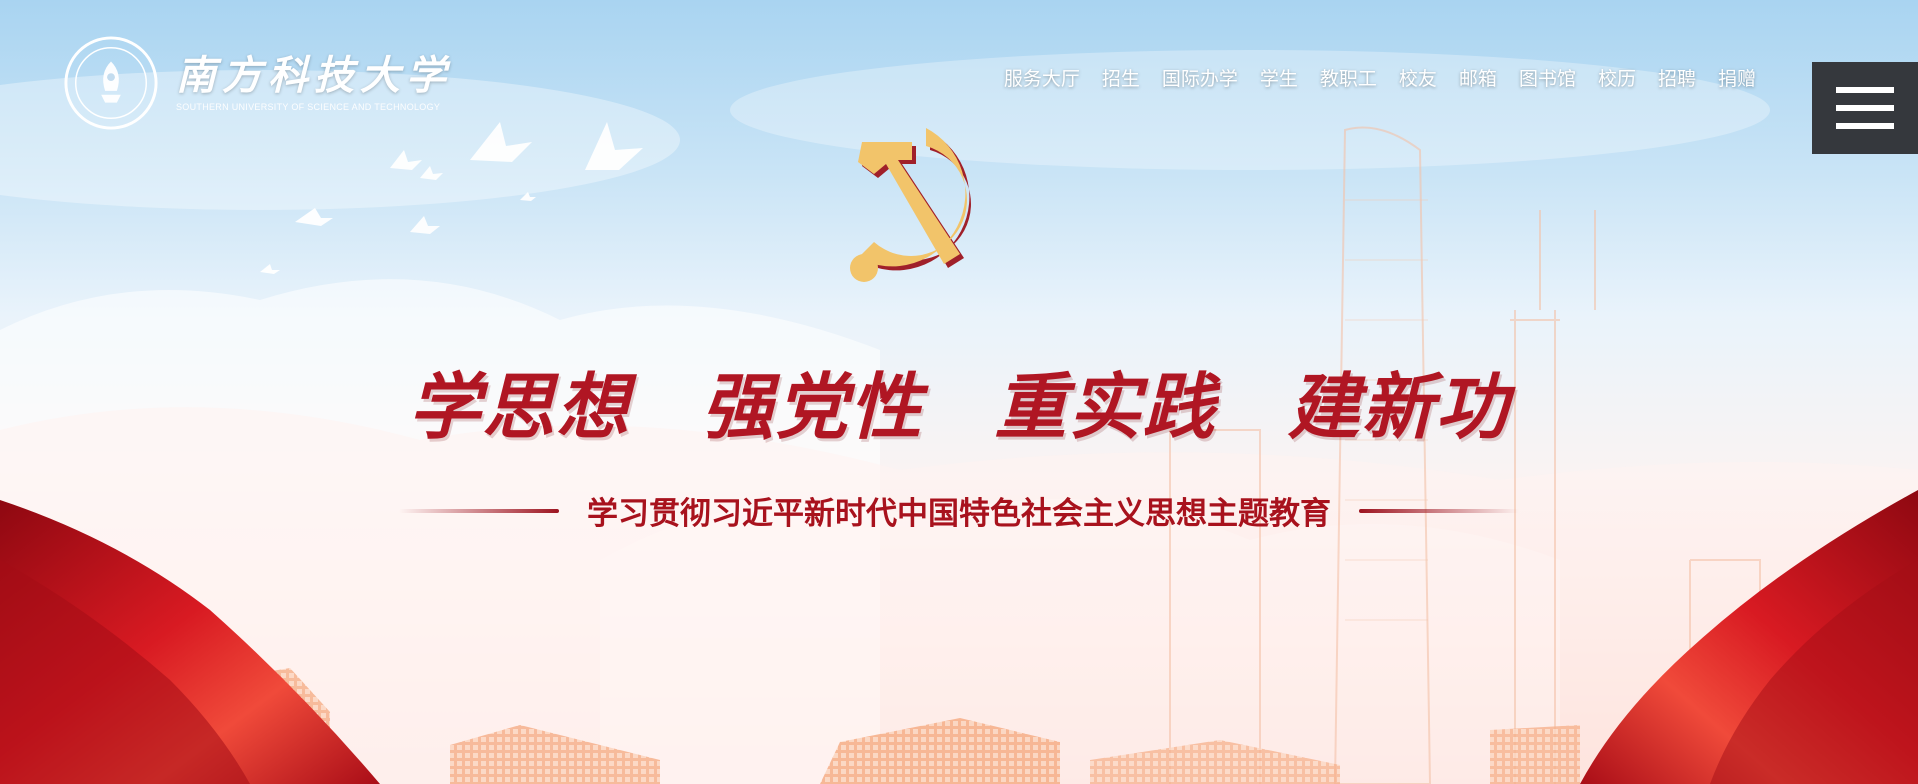  I want to click on subtitle-divider-left, so click(479, 510).